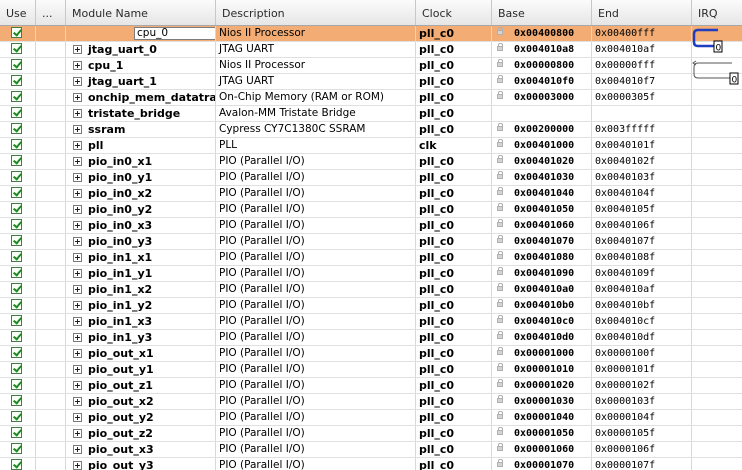  What do you see at coordinates (141, 417) in the screenshot?
I see `module-name-cell: pio_out_y2` at bounding box center [141, 417].